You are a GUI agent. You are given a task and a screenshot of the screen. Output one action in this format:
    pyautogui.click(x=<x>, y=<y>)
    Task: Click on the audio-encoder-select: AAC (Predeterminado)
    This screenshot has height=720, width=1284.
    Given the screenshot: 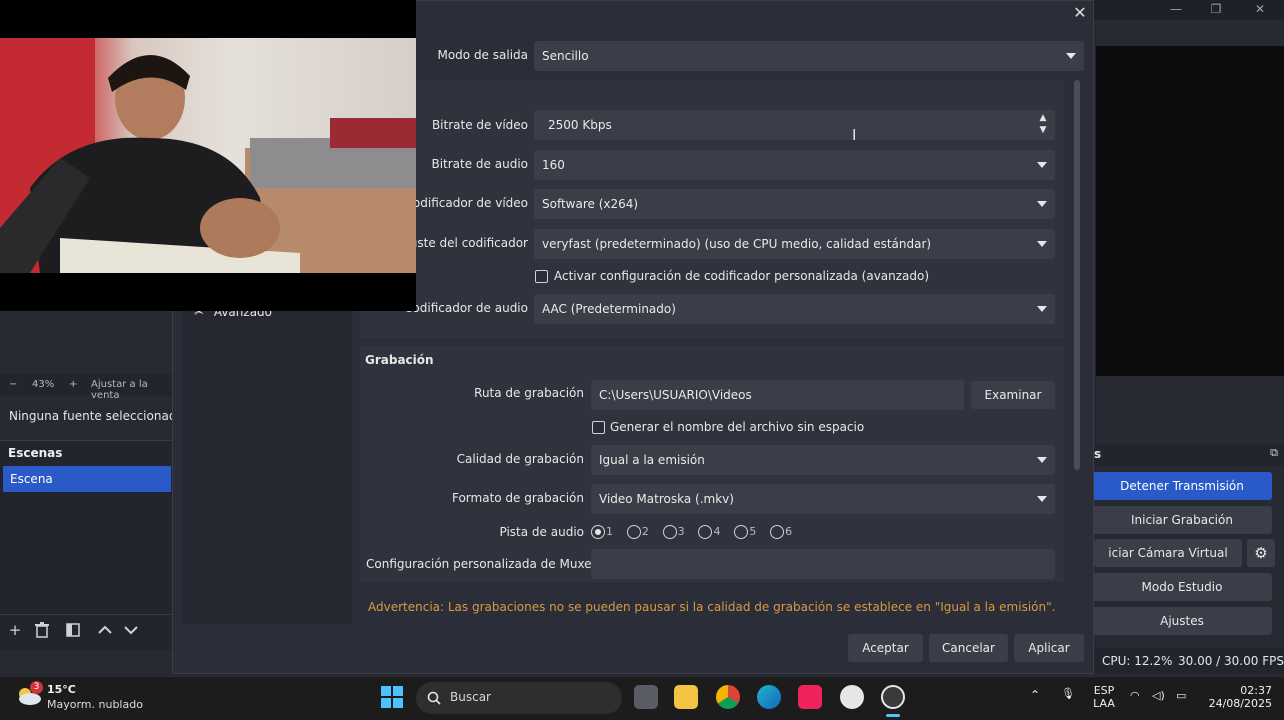 What is the action you would take?
    pyautogui.click(x=794, y=309)
    